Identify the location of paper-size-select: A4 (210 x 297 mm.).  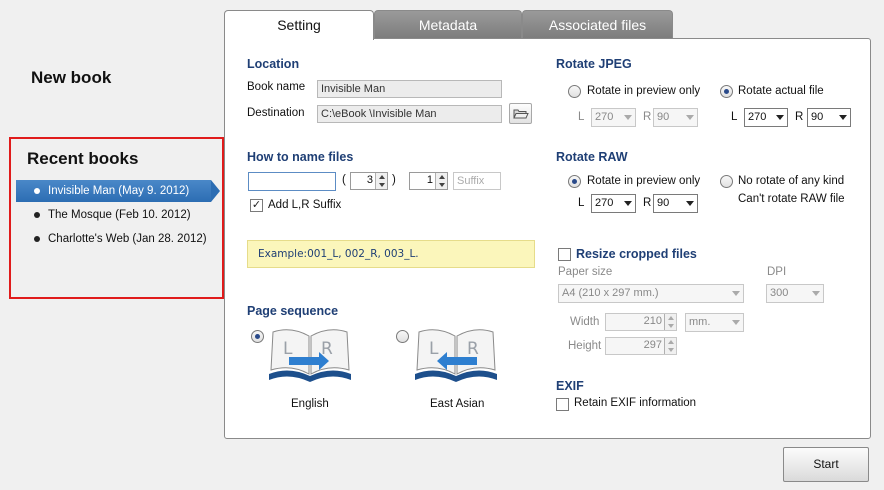
(651, 293).